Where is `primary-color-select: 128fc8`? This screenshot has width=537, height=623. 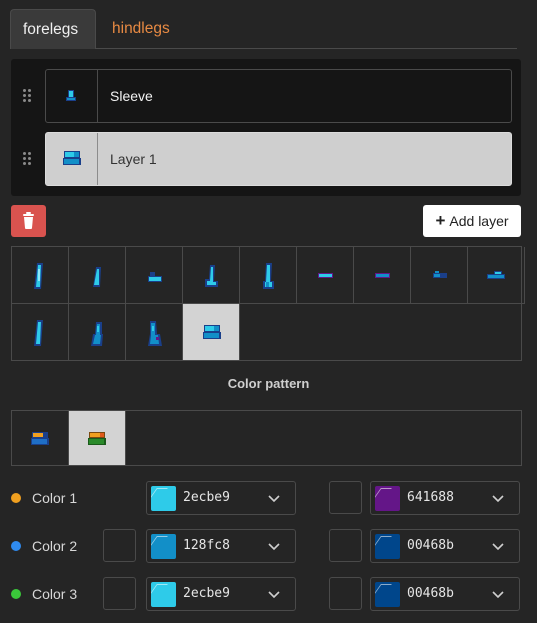 primary-color-select: 128fc8 is located at coordinates (221, 546).